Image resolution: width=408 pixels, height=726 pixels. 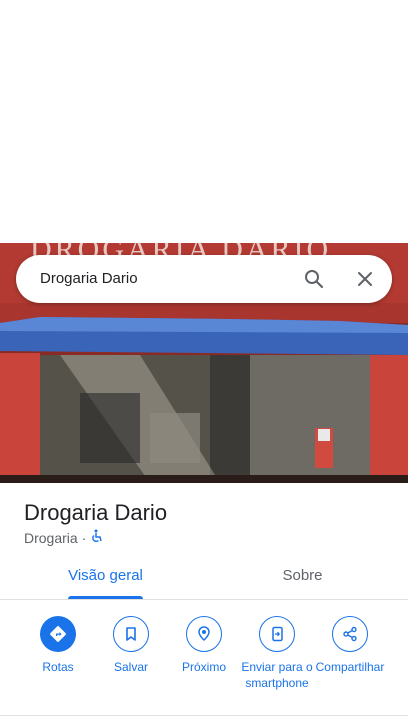 I want to click on nearby-button: Próximo, so click(x=204, y=645).